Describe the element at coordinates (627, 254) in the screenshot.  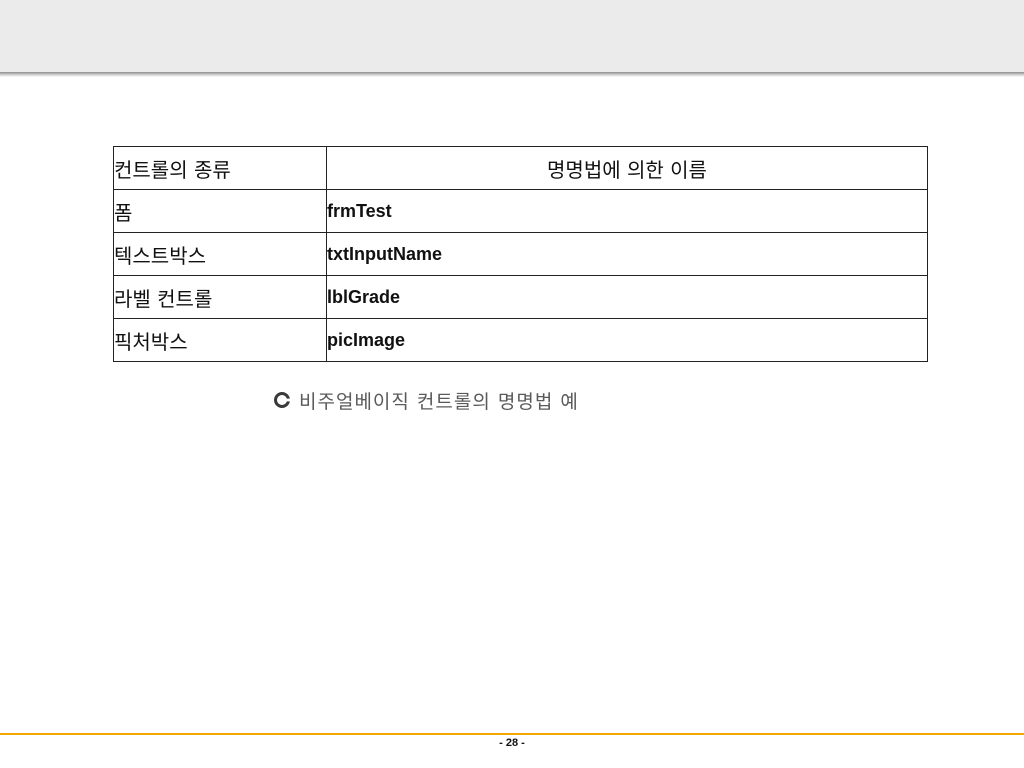
I see `control-name-cell: txtInputName` at that location.